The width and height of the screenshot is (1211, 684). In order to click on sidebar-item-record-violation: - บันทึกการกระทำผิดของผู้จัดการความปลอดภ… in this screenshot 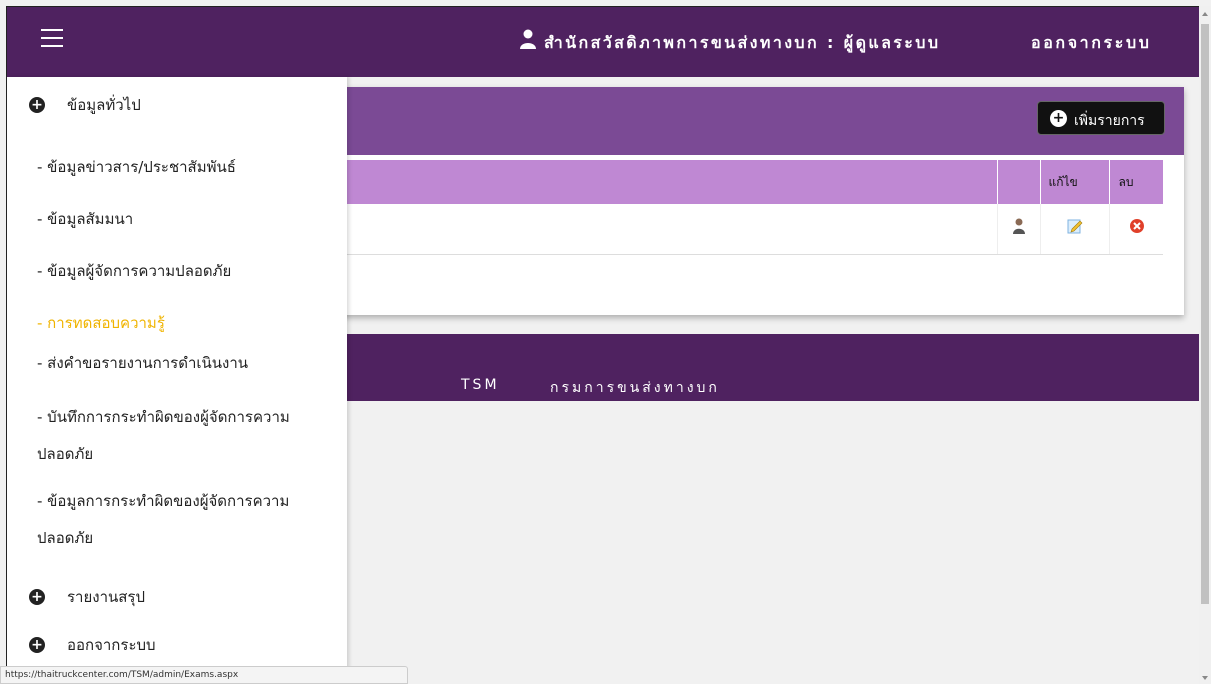, I will do `click(182, 436)`.